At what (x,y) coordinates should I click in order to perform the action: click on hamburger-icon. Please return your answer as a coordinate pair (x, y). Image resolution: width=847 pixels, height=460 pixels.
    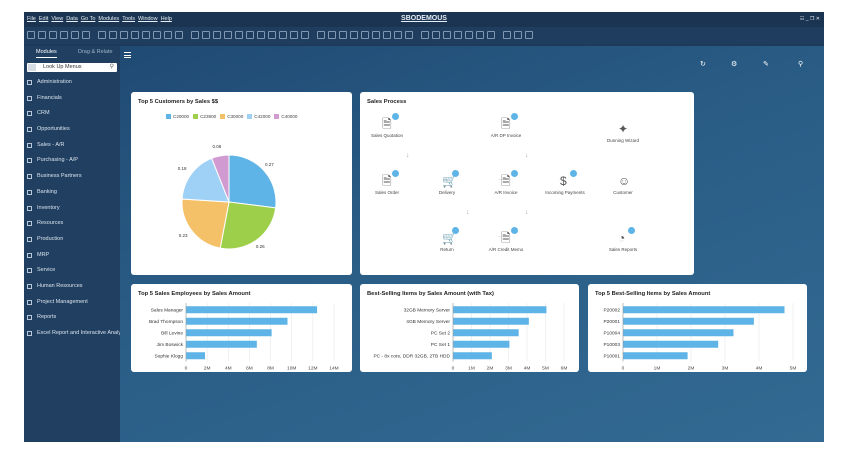
    Looking at the image, I should click on (127, 55).